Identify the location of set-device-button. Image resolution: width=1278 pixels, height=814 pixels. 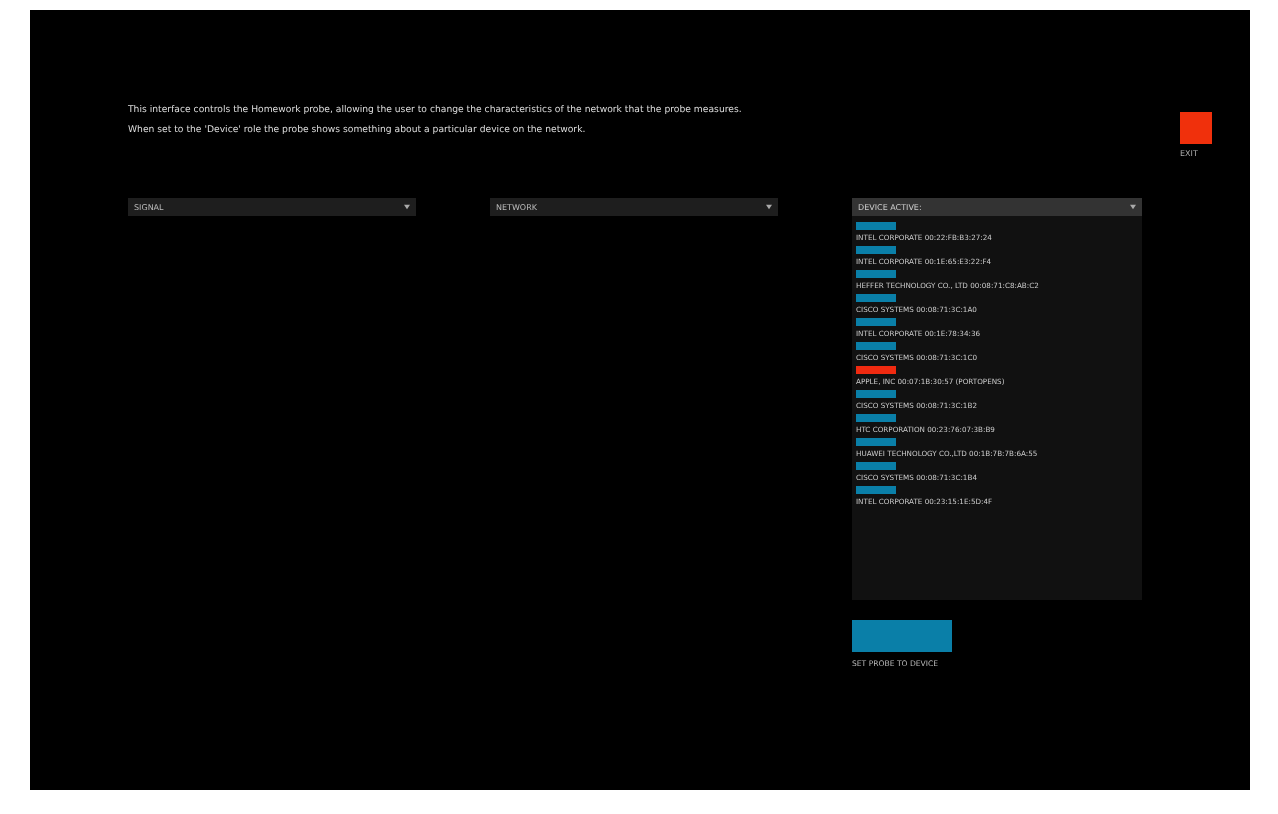
(902, 636).